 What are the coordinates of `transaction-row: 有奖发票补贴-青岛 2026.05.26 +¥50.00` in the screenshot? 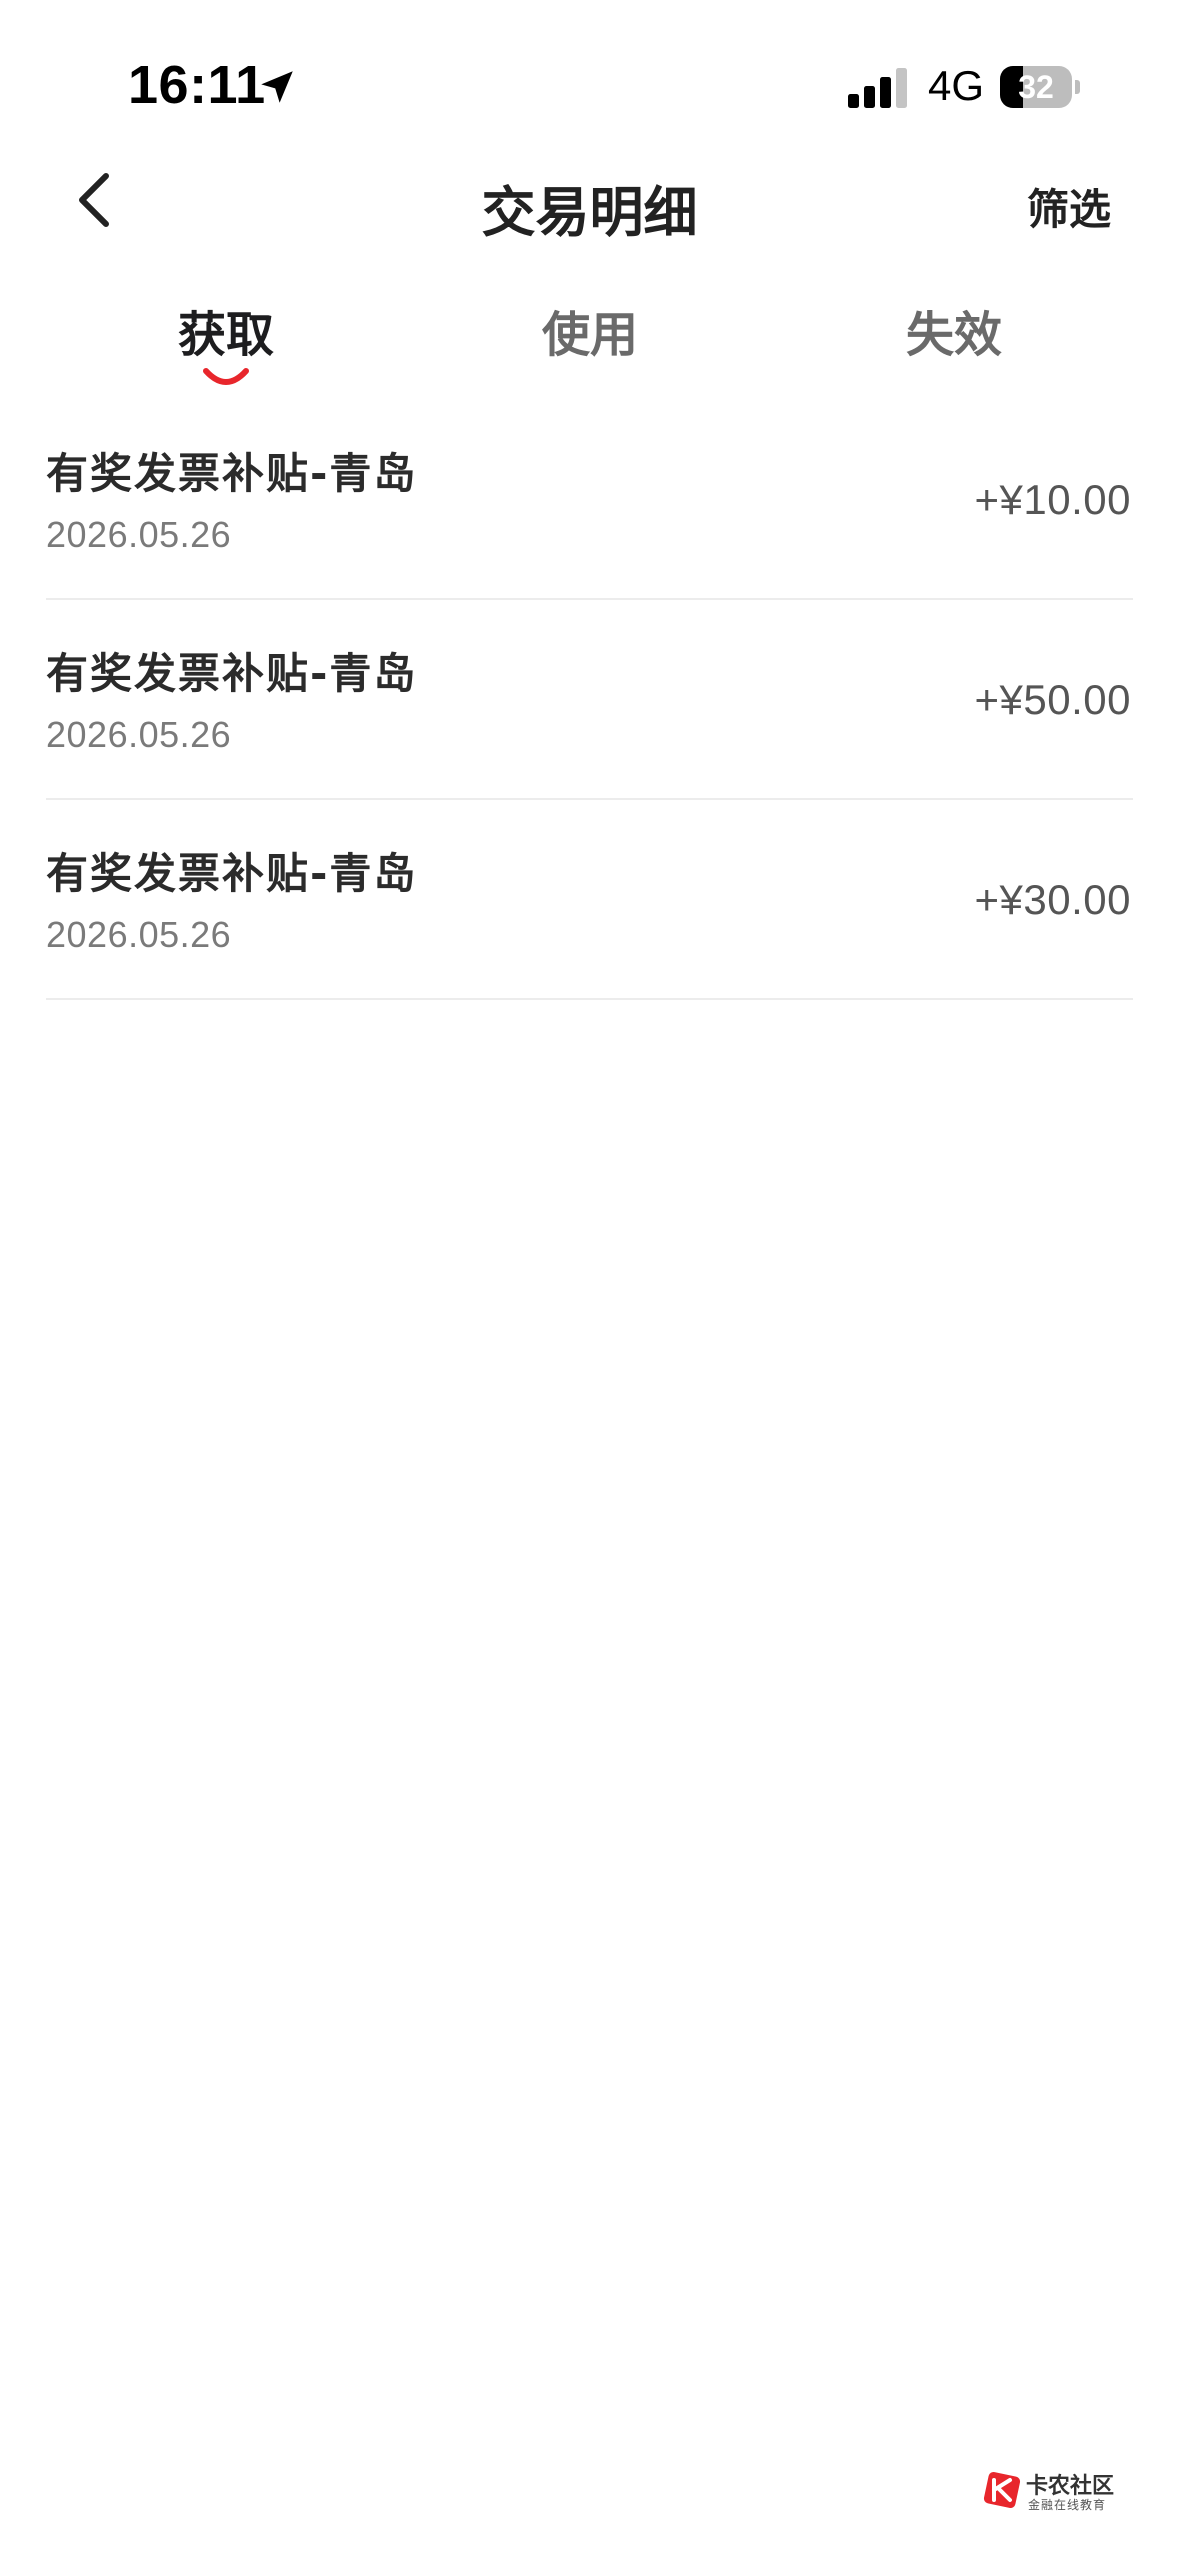 It's located at (589, 700).